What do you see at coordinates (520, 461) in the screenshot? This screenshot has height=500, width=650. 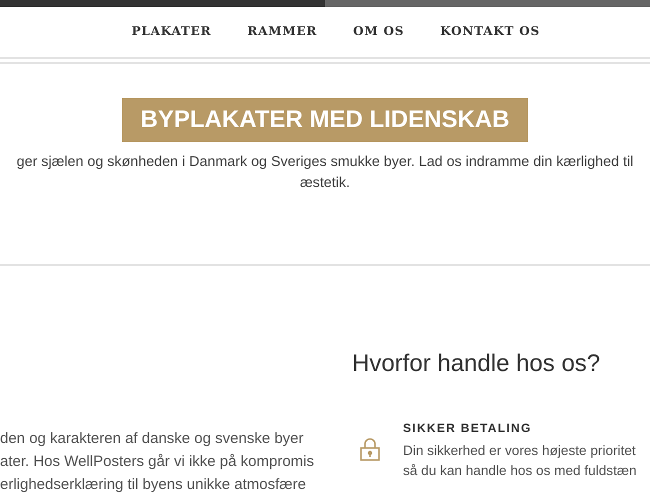 I see `feature-text: Din sikkerhed er vores højeste prioritet så du kan handle hos os med fuldstæn` at bounding box center [520, 461].